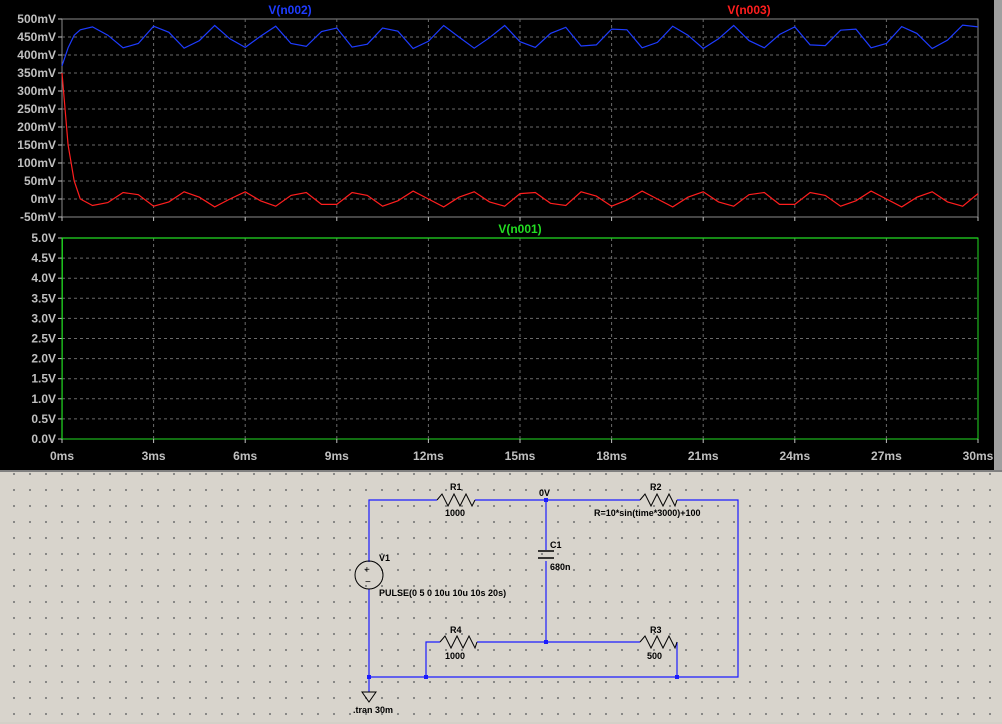 This screenshot has height=724, width=1002. What do you see at coordinates (428, 456) in the screenshot?
I see `x-tick-label: 12ms` at bounding box center [428, 456].